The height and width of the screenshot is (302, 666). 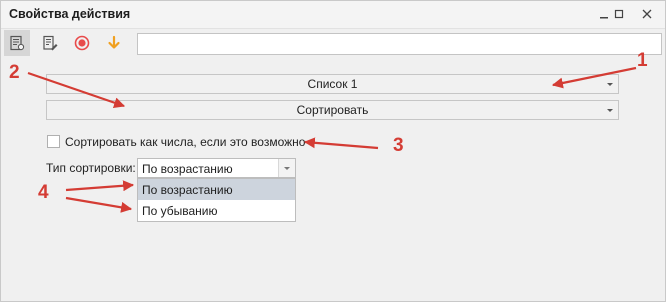 I want to click on annotation-number-4: 4, so click(x=43, y=192).